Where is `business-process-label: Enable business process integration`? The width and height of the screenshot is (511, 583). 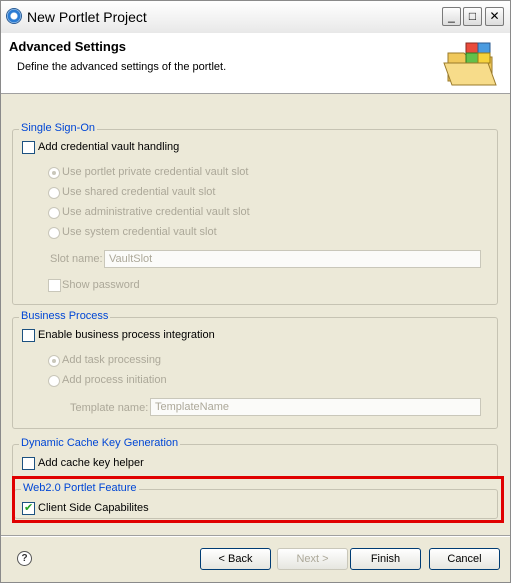
business-process-label: Enable business process integration is located at coordinates (126, 335).